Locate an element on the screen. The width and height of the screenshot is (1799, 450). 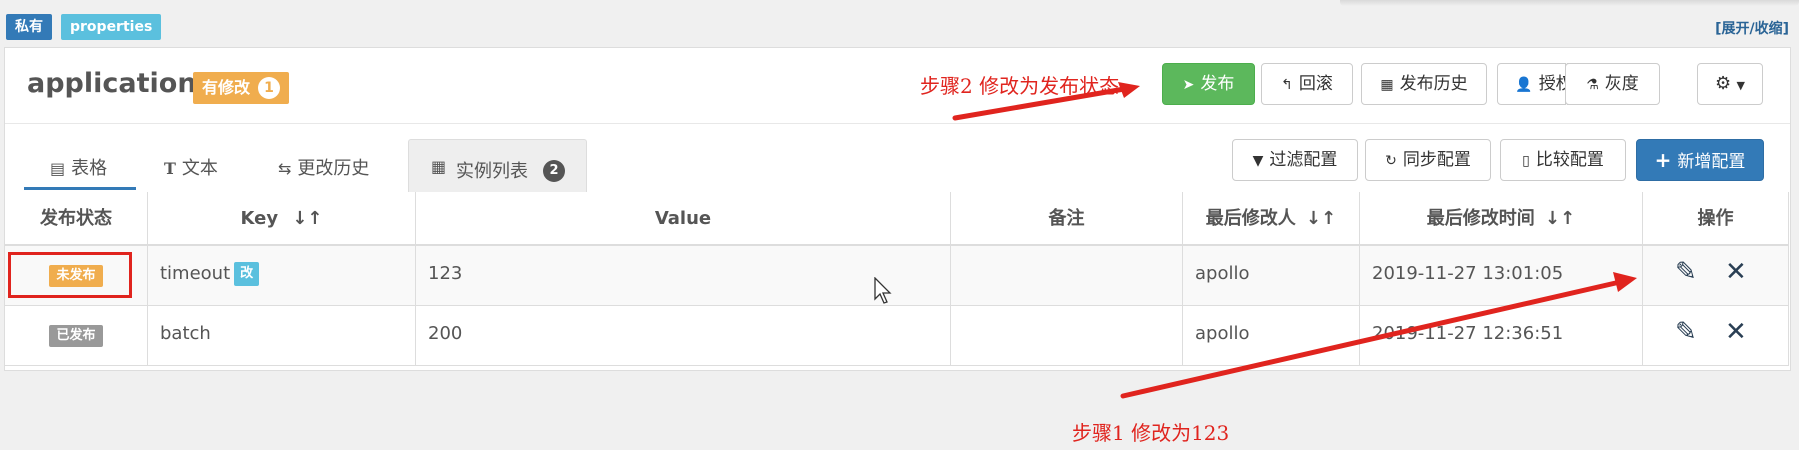
table-row: 已发布 is located at coordinates (76, 336).